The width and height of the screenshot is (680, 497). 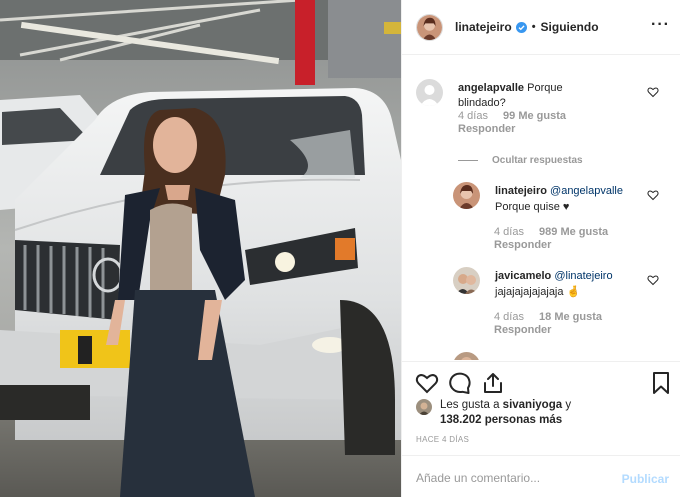 I want to click on mention-link: @linatejeiro, so click(x=583, y=276).